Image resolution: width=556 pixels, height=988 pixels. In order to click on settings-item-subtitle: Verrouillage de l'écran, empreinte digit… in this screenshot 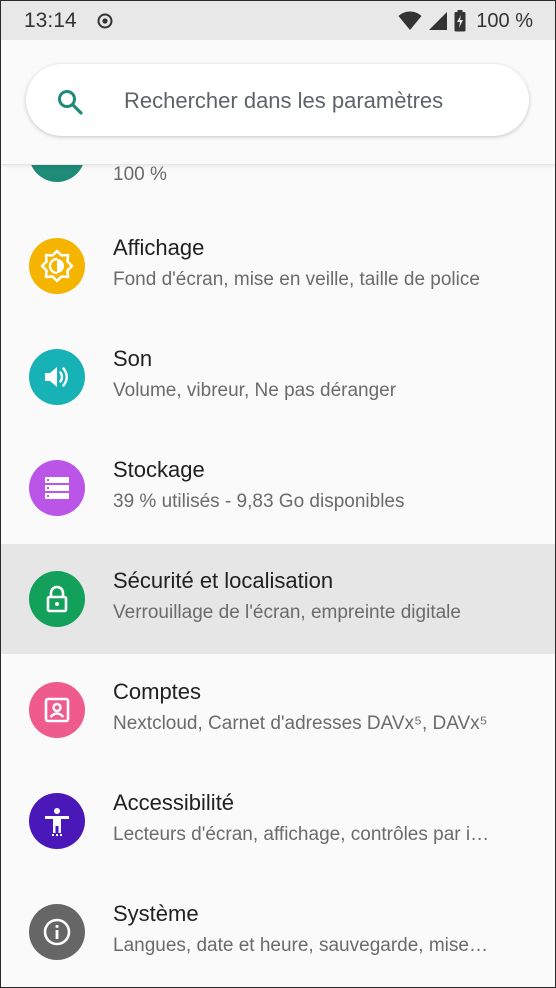, I will do `click(287, 612)`.